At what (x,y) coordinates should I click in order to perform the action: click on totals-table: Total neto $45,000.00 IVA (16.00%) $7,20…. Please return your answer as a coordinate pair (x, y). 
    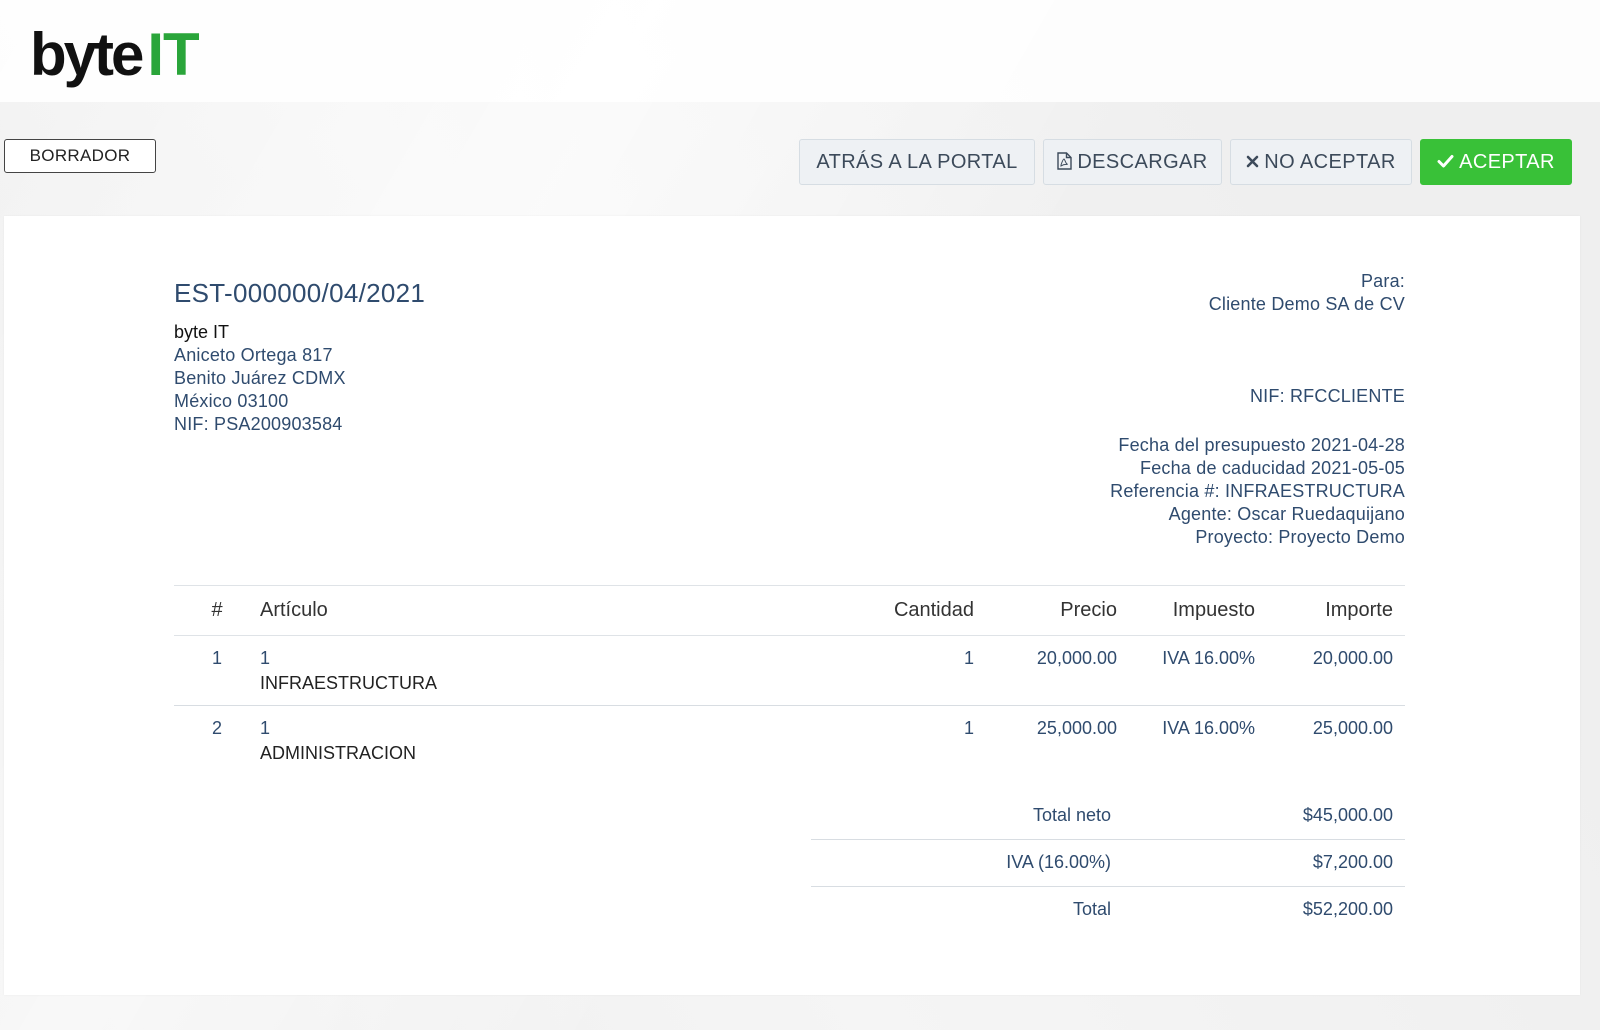
    Looking at the image, I should click on (1108, 862).